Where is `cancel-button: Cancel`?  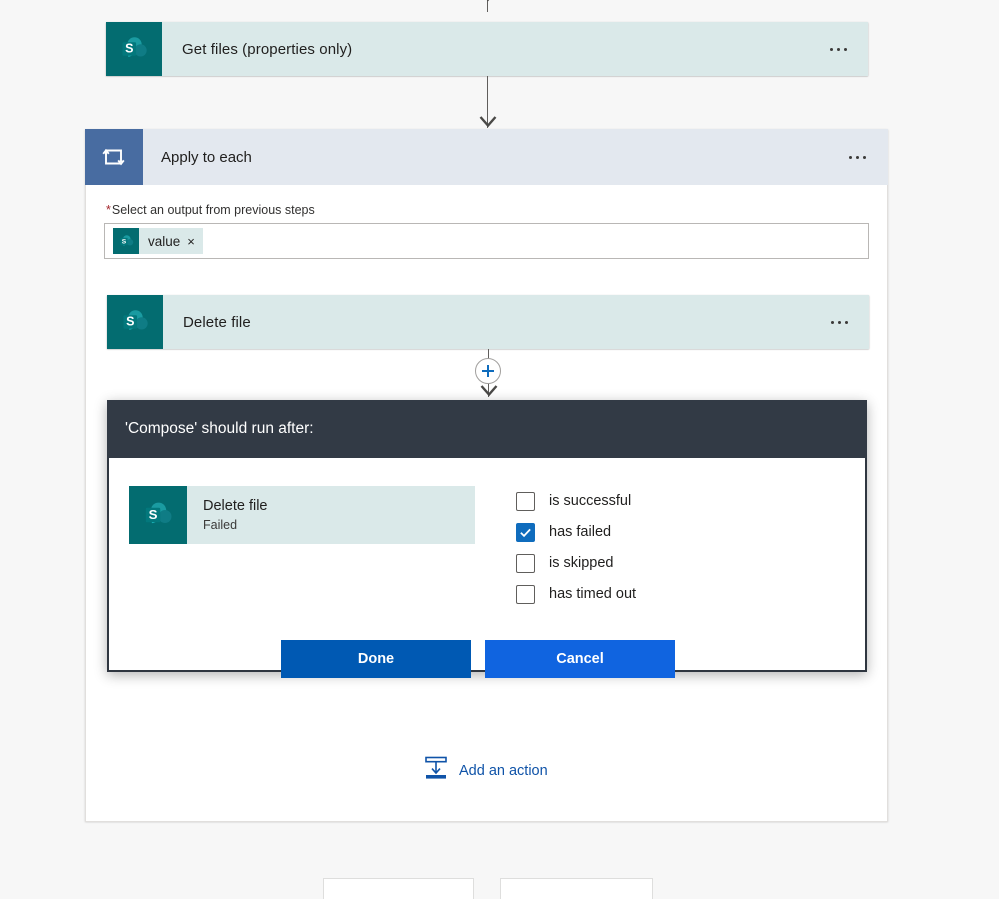
cancel-button: Cancel is located at coordinates (580, 659).